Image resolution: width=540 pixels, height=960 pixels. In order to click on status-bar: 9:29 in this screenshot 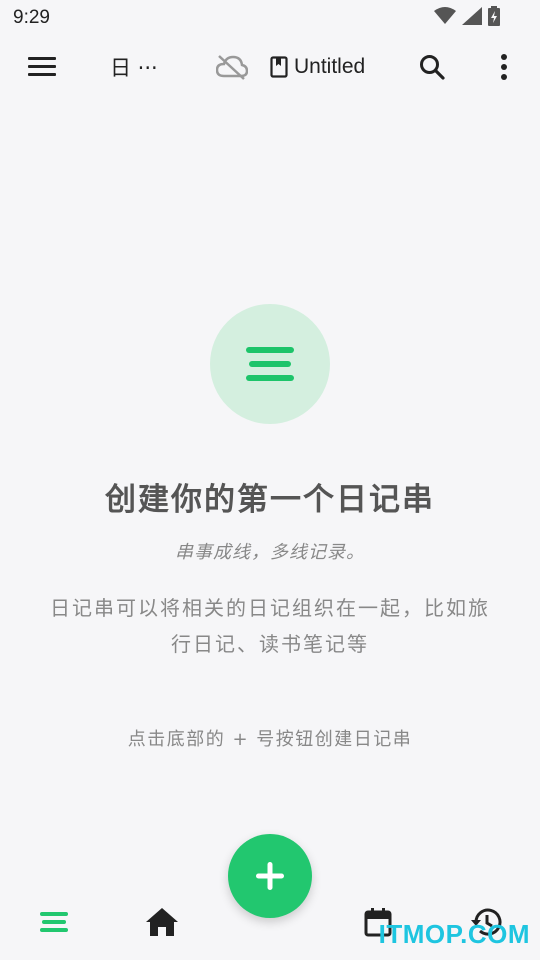, I will do `click(270, 18)`.